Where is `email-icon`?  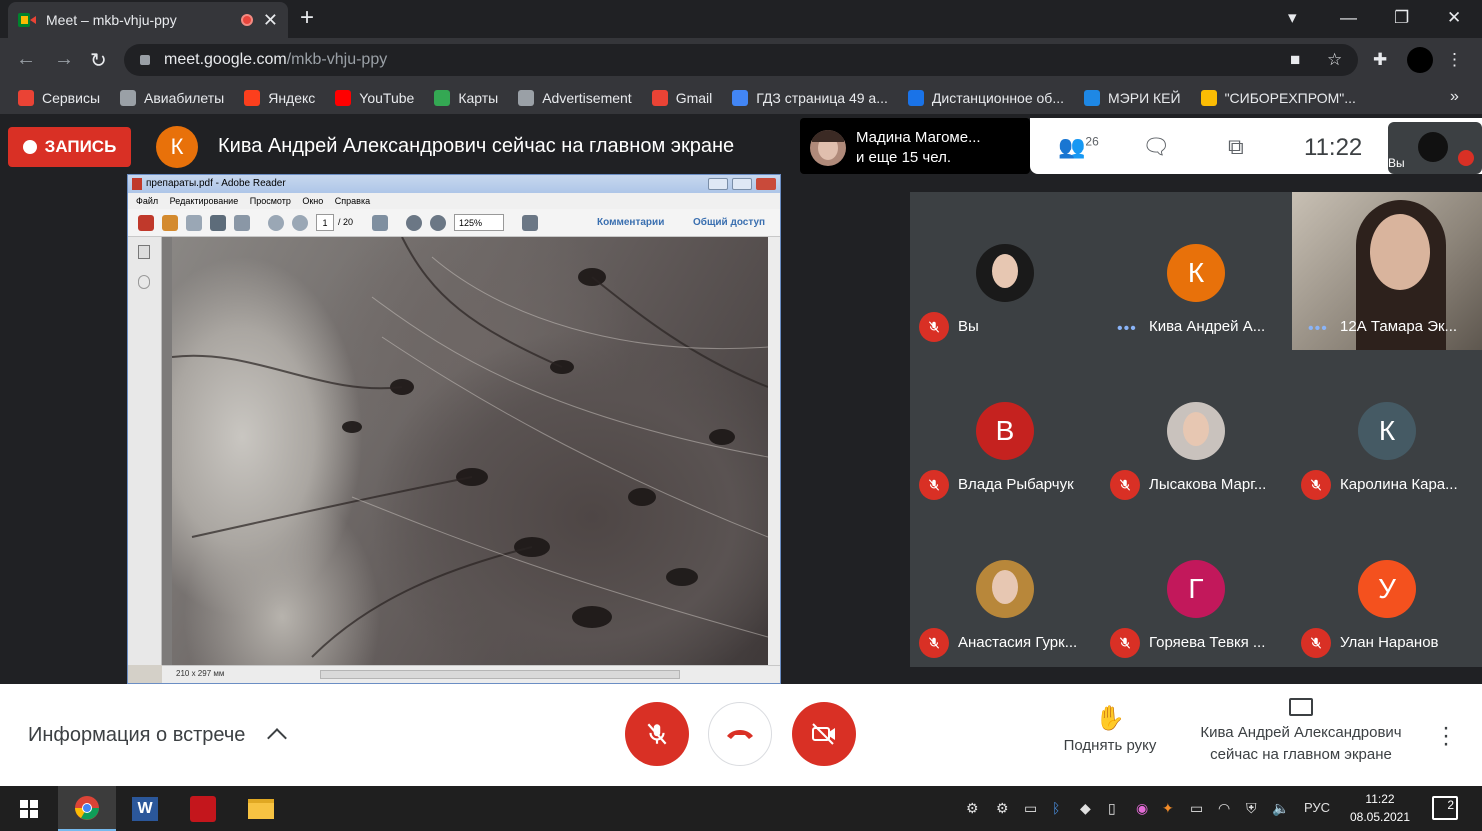 email-icon is located at coordinates (242, 223).